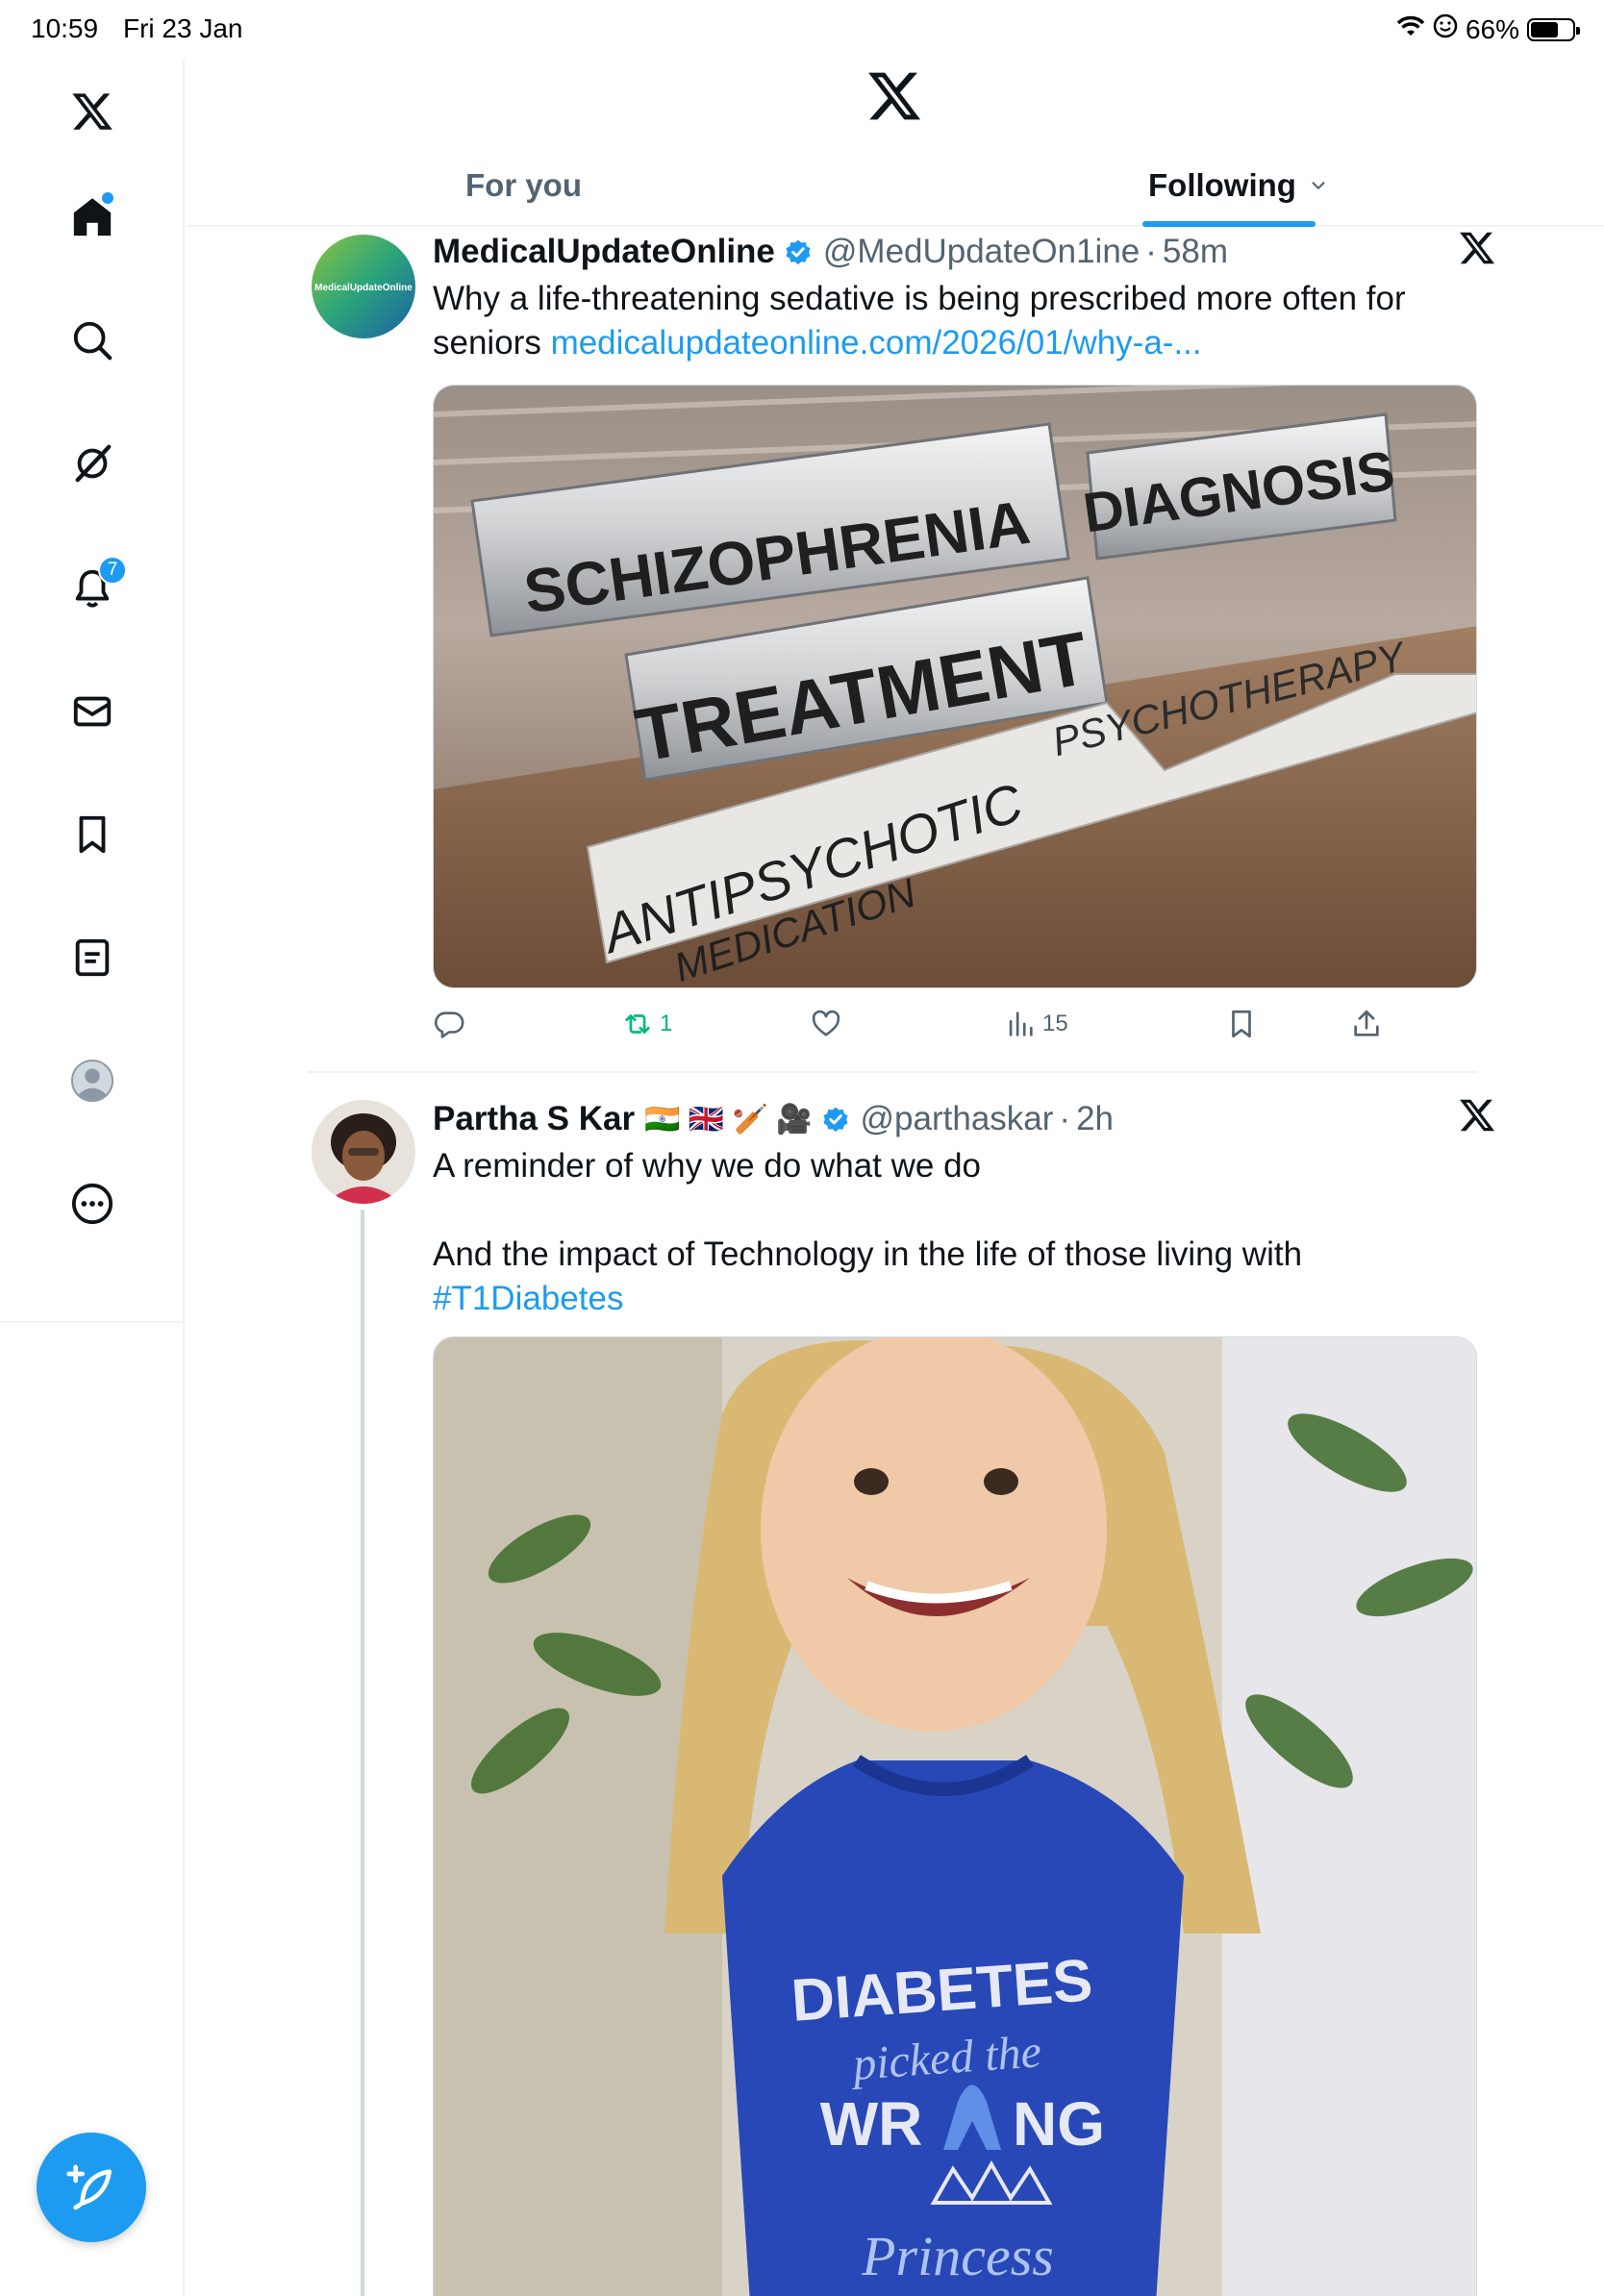 The width and height of the screenshot is (1604, 2296). I want to click on status-bar: 10:59 Fri 23 Jan 66%, so click(802, 30).